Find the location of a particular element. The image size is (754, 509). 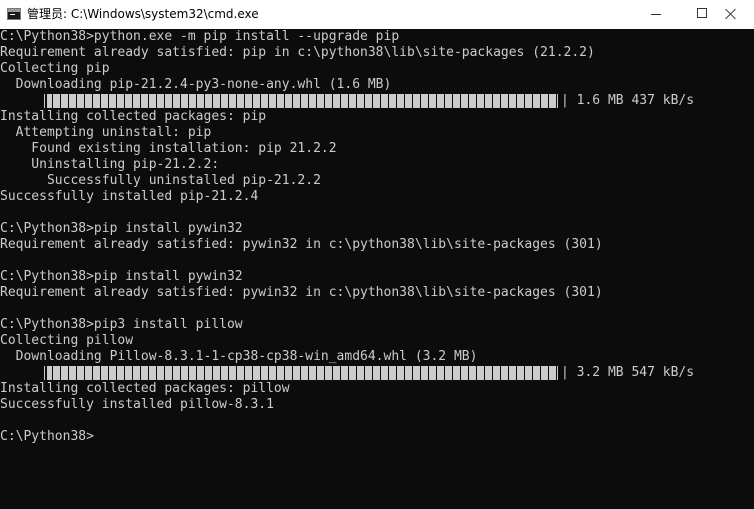

close-icon is located at coordinates (731, 14).